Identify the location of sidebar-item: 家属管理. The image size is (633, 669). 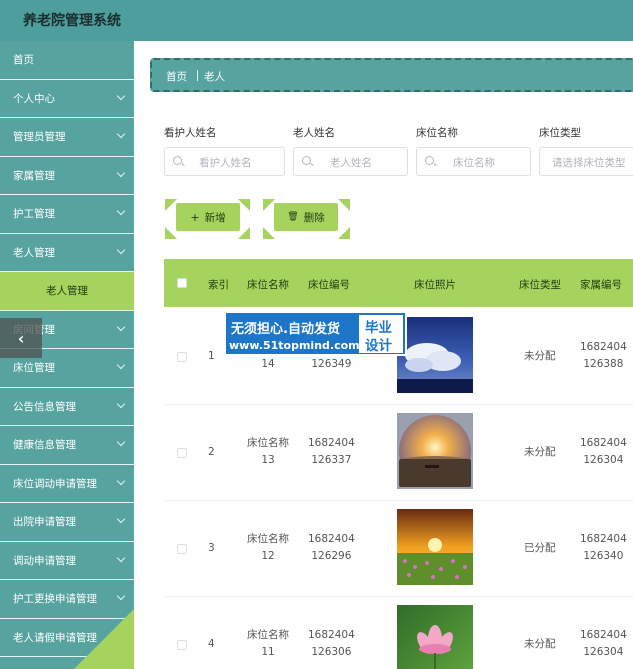
(67, 176).